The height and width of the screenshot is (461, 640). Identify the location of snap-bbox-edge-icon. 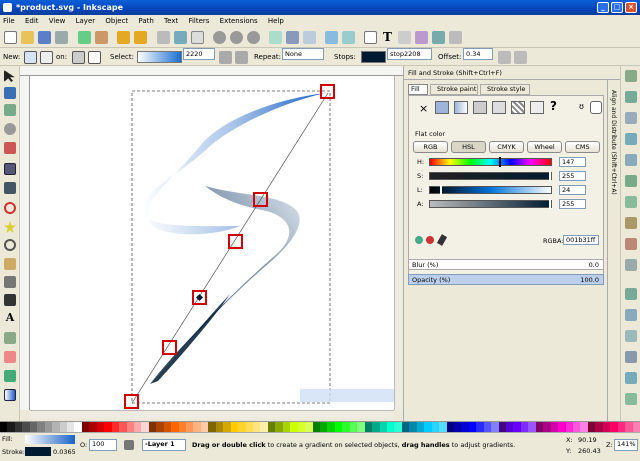
(631, 118).